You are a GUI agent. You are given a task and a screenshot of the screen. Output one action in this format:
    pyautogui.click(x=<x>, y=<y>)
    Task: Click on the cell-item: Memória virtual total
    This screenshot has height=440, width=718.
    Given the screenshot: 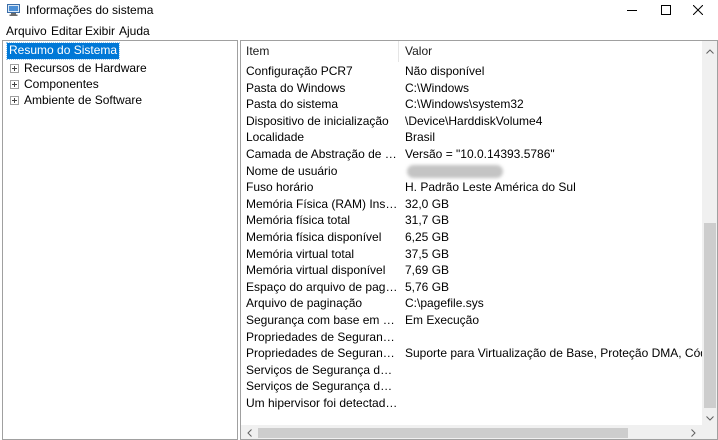 What is the action you would take?
    pyautogui.click(x=300, y=253)
    